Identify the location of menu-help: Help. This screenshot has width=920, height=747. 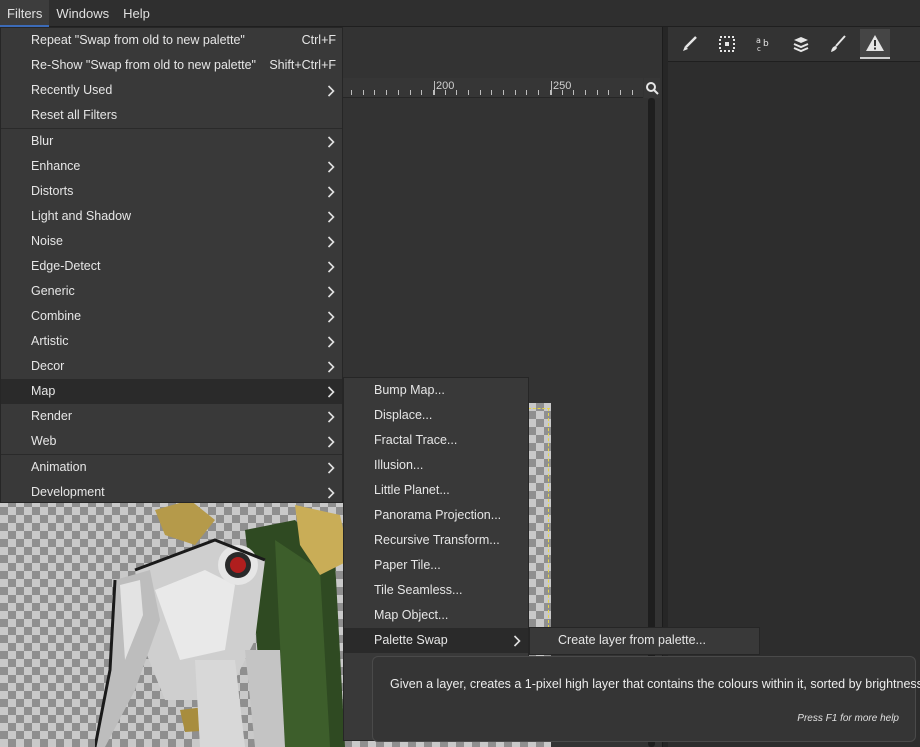
(136, 13).